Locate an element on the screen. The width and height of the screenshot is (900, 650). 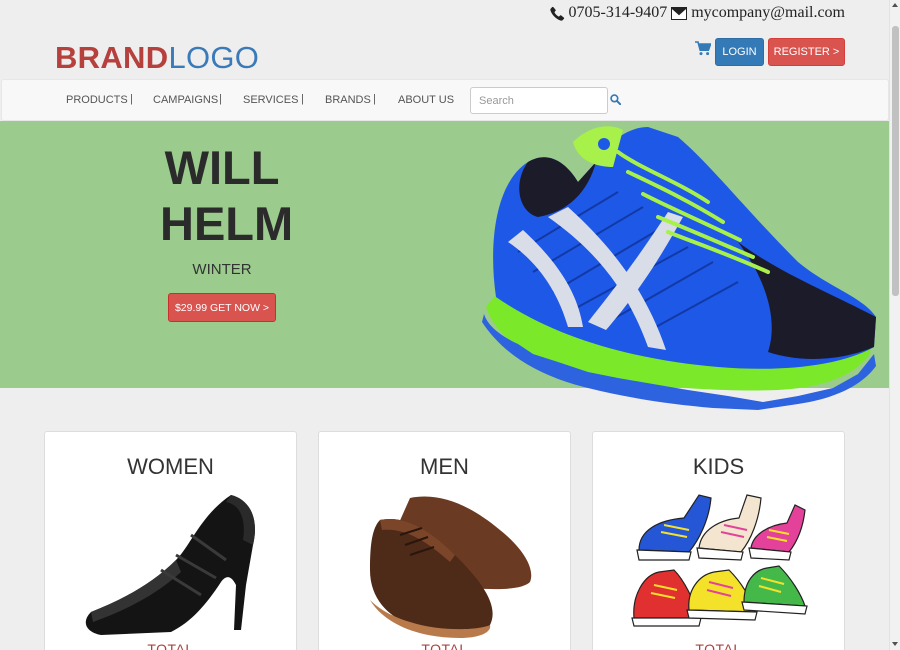
card-title: KIDS is located at coordinates (718, 466).